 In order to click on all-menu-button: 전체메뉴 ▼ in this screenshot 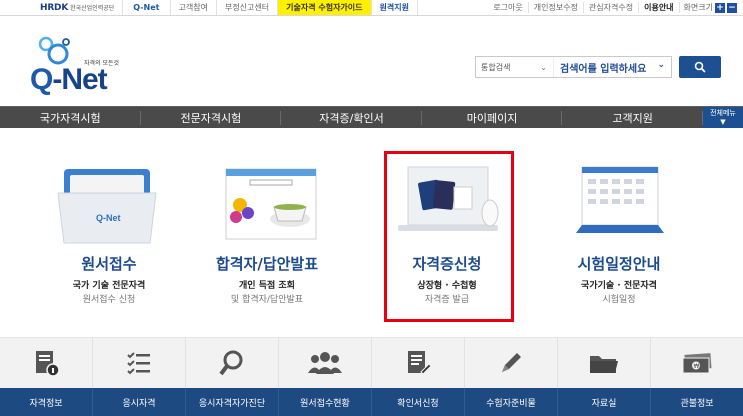, I will do `click(722, 117)`.